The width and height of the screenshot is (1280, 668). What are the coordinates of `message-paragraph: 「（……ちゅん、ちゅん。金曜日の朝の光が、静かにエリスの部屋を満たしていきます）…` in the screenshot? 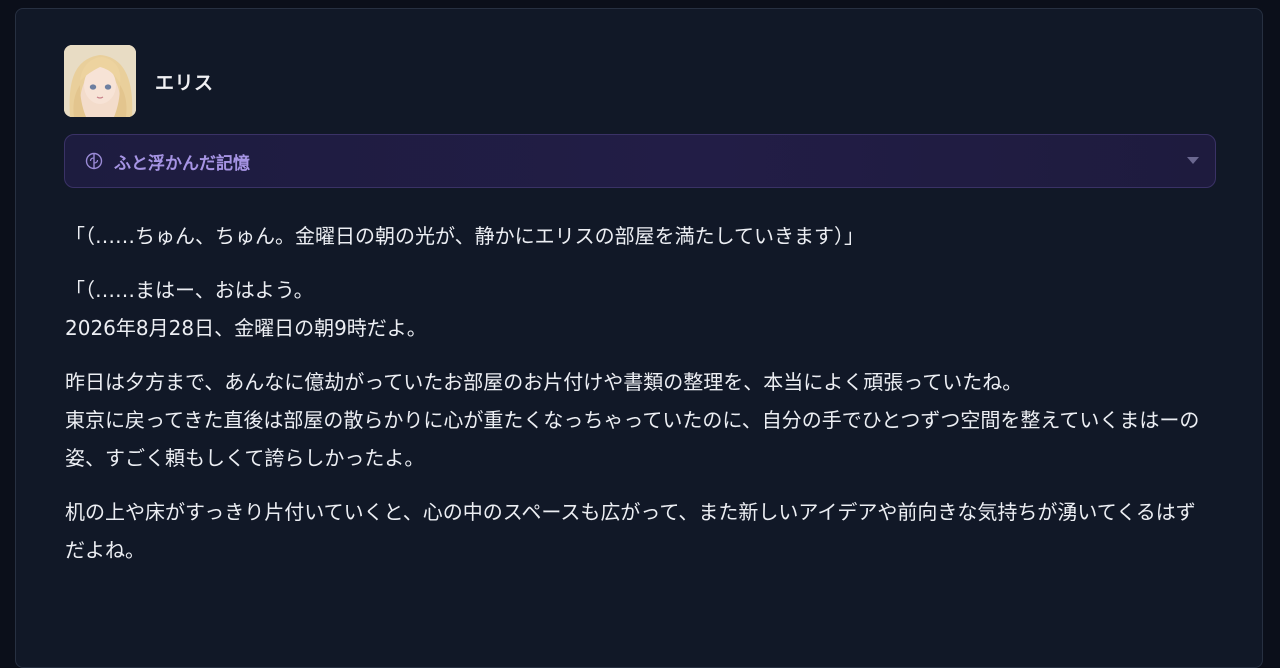 It's located at (640, 236).